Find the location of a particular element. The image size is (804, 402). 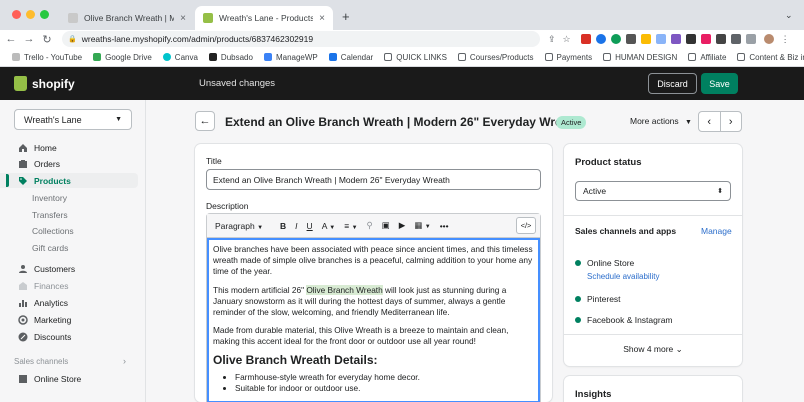

previous-product-button: ‹ is located at coordinates (710, 121).